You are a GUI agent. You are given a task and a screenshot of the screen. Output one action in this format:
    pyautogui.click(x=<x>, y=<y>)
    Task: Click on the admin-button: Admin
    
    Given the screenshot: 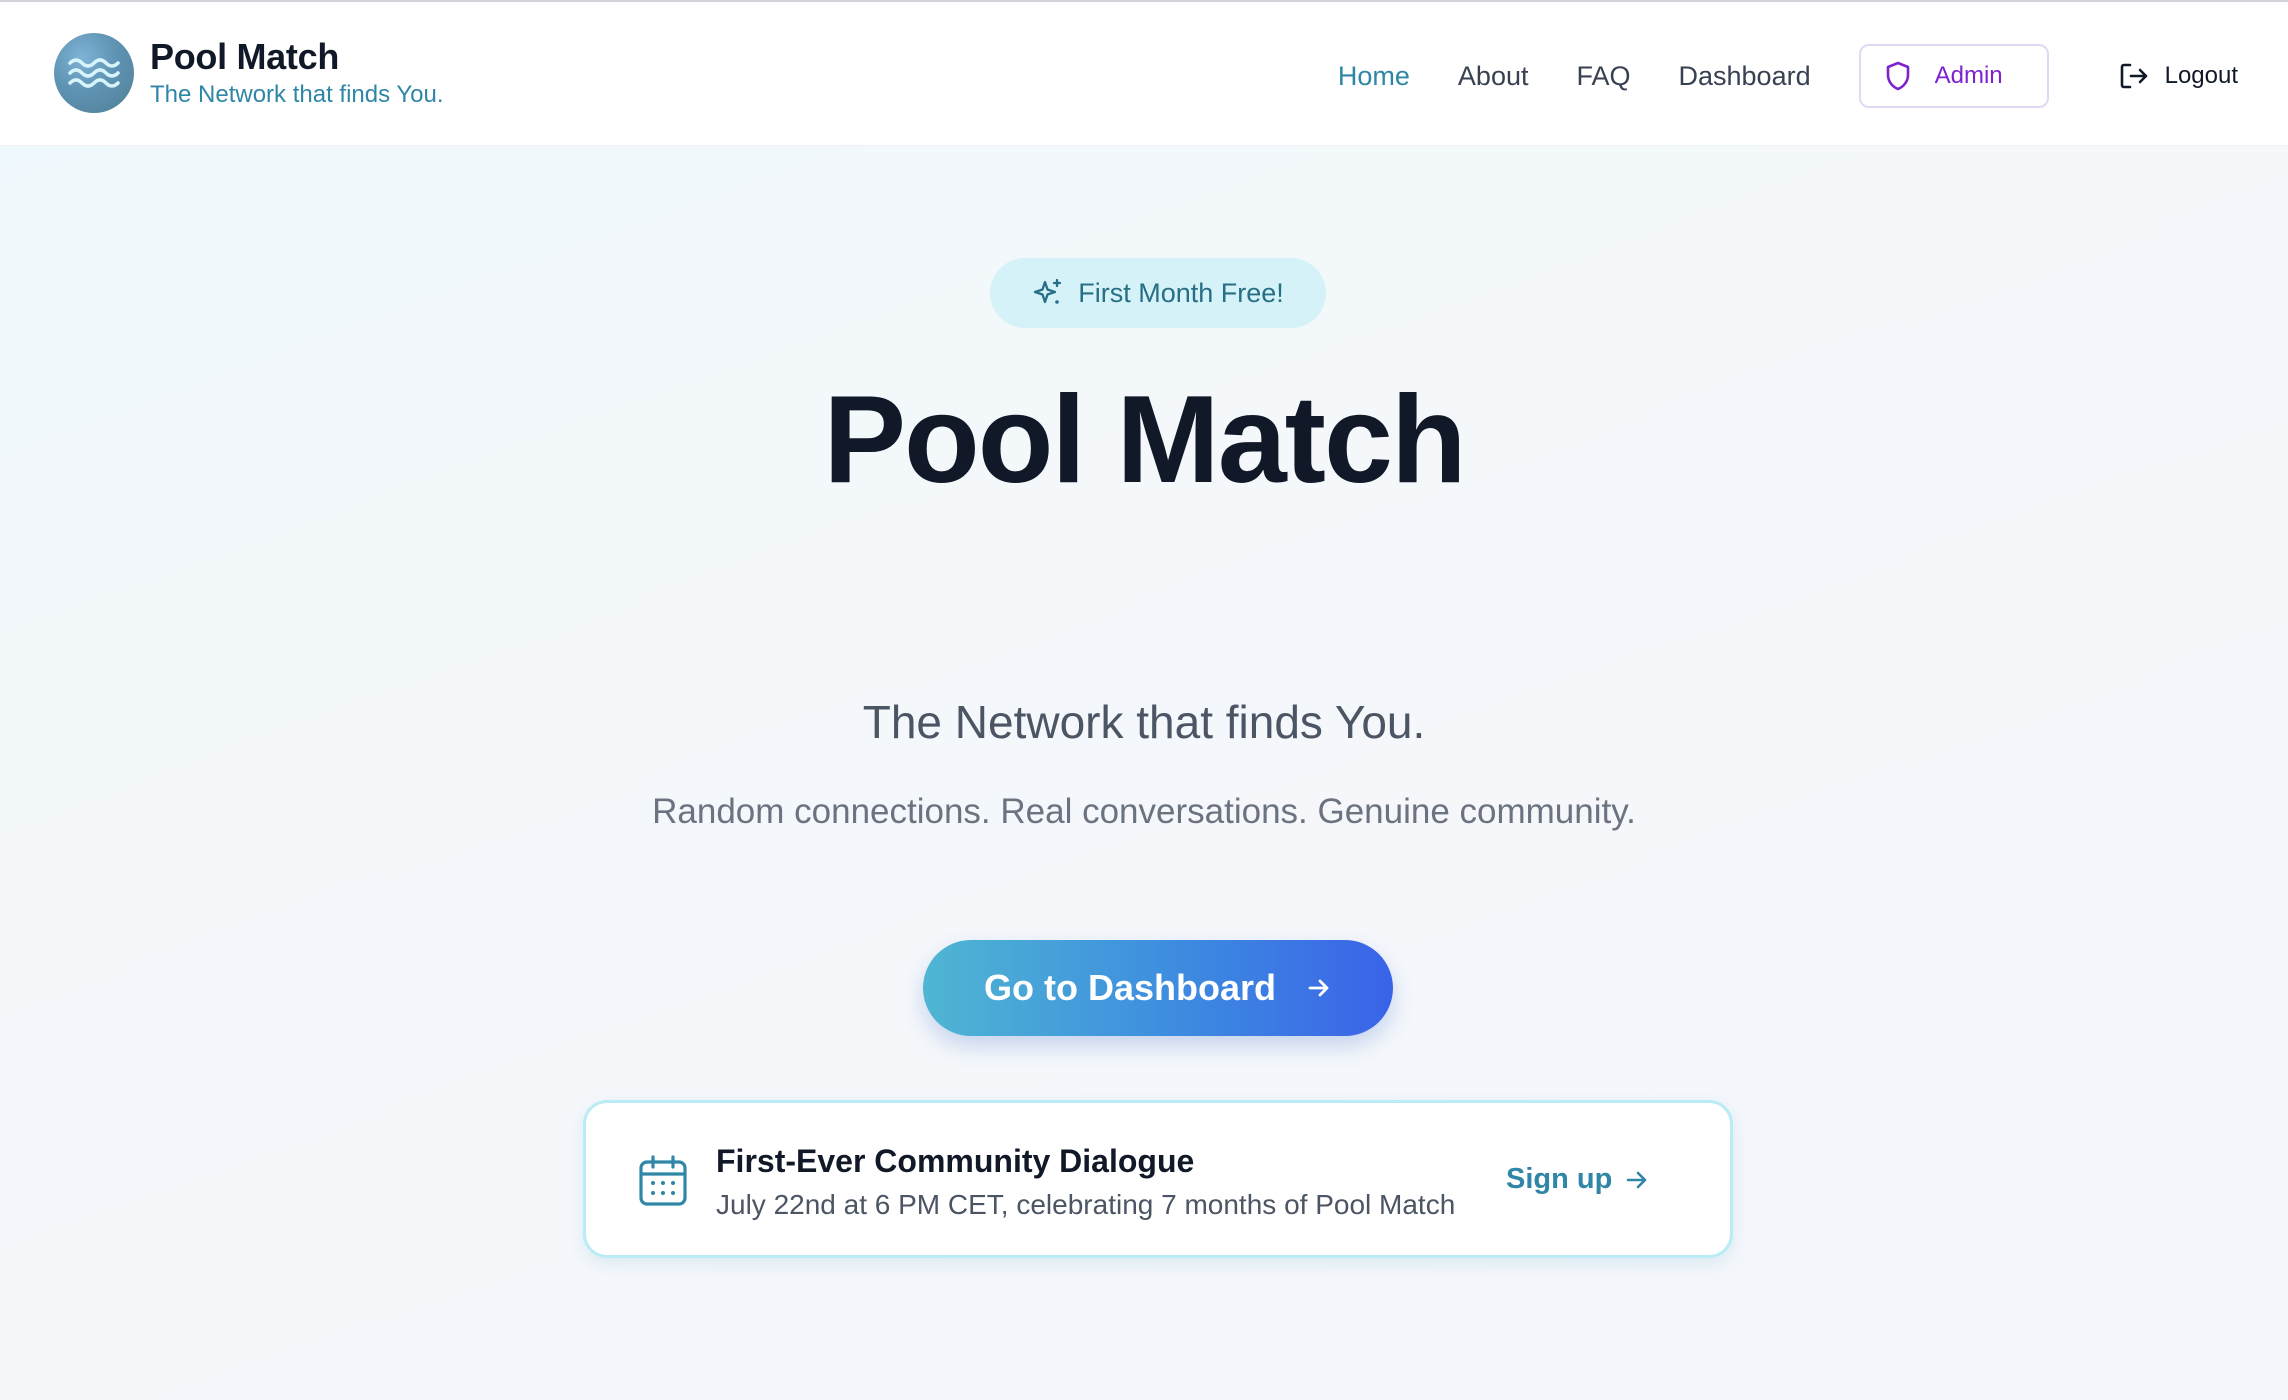 What is the action you would take?
    pyautogui.click(x=1953, y=76)
    